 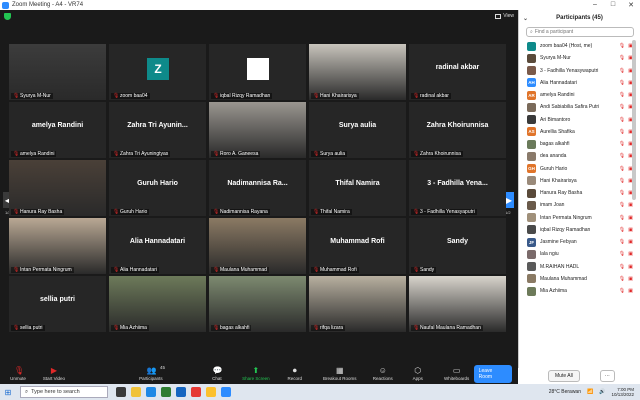 I want to click on record-button: ⏺ Record, so click(x=295, y=374).